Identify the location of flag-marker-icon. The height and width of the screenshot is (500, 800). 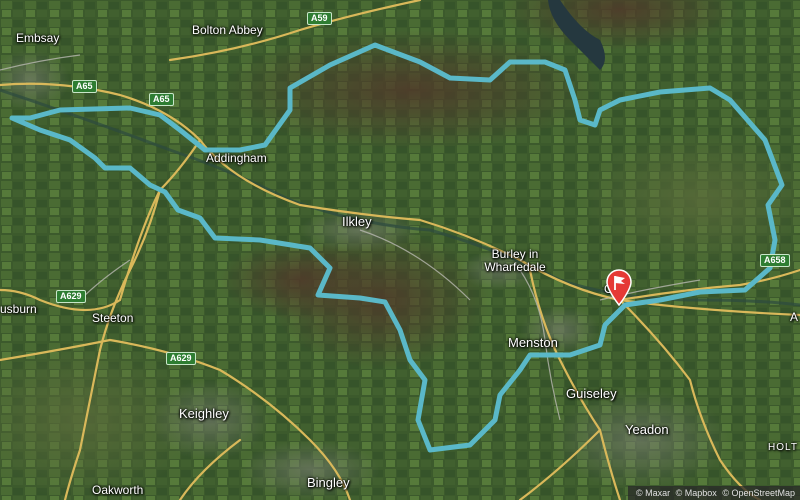
(619, 287).